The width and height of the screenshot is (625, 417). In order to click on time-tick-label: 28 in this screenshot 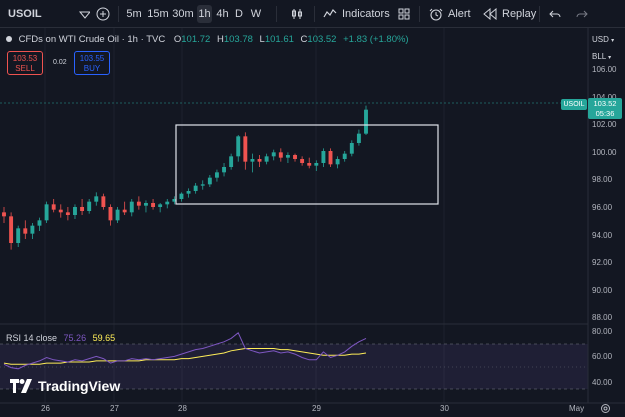, I will do `click(182, 408)`.